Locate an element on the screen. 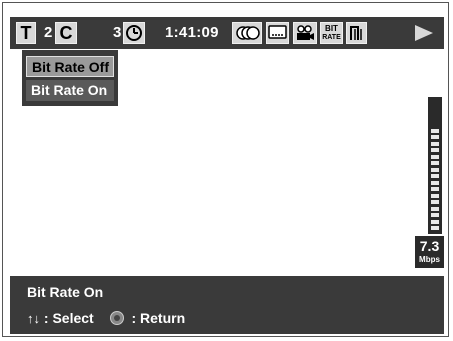 This screenshot has height=341, width=453. repeat-icon is located at coordinates (356, 33).